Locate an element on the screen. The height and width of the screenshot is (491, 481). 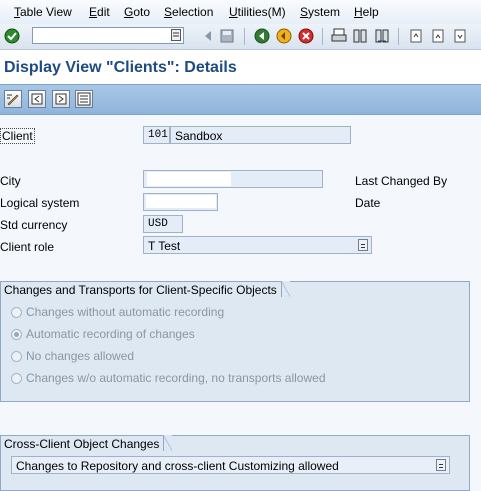
menu-edit: Edit is located at coordinates (99, 12).